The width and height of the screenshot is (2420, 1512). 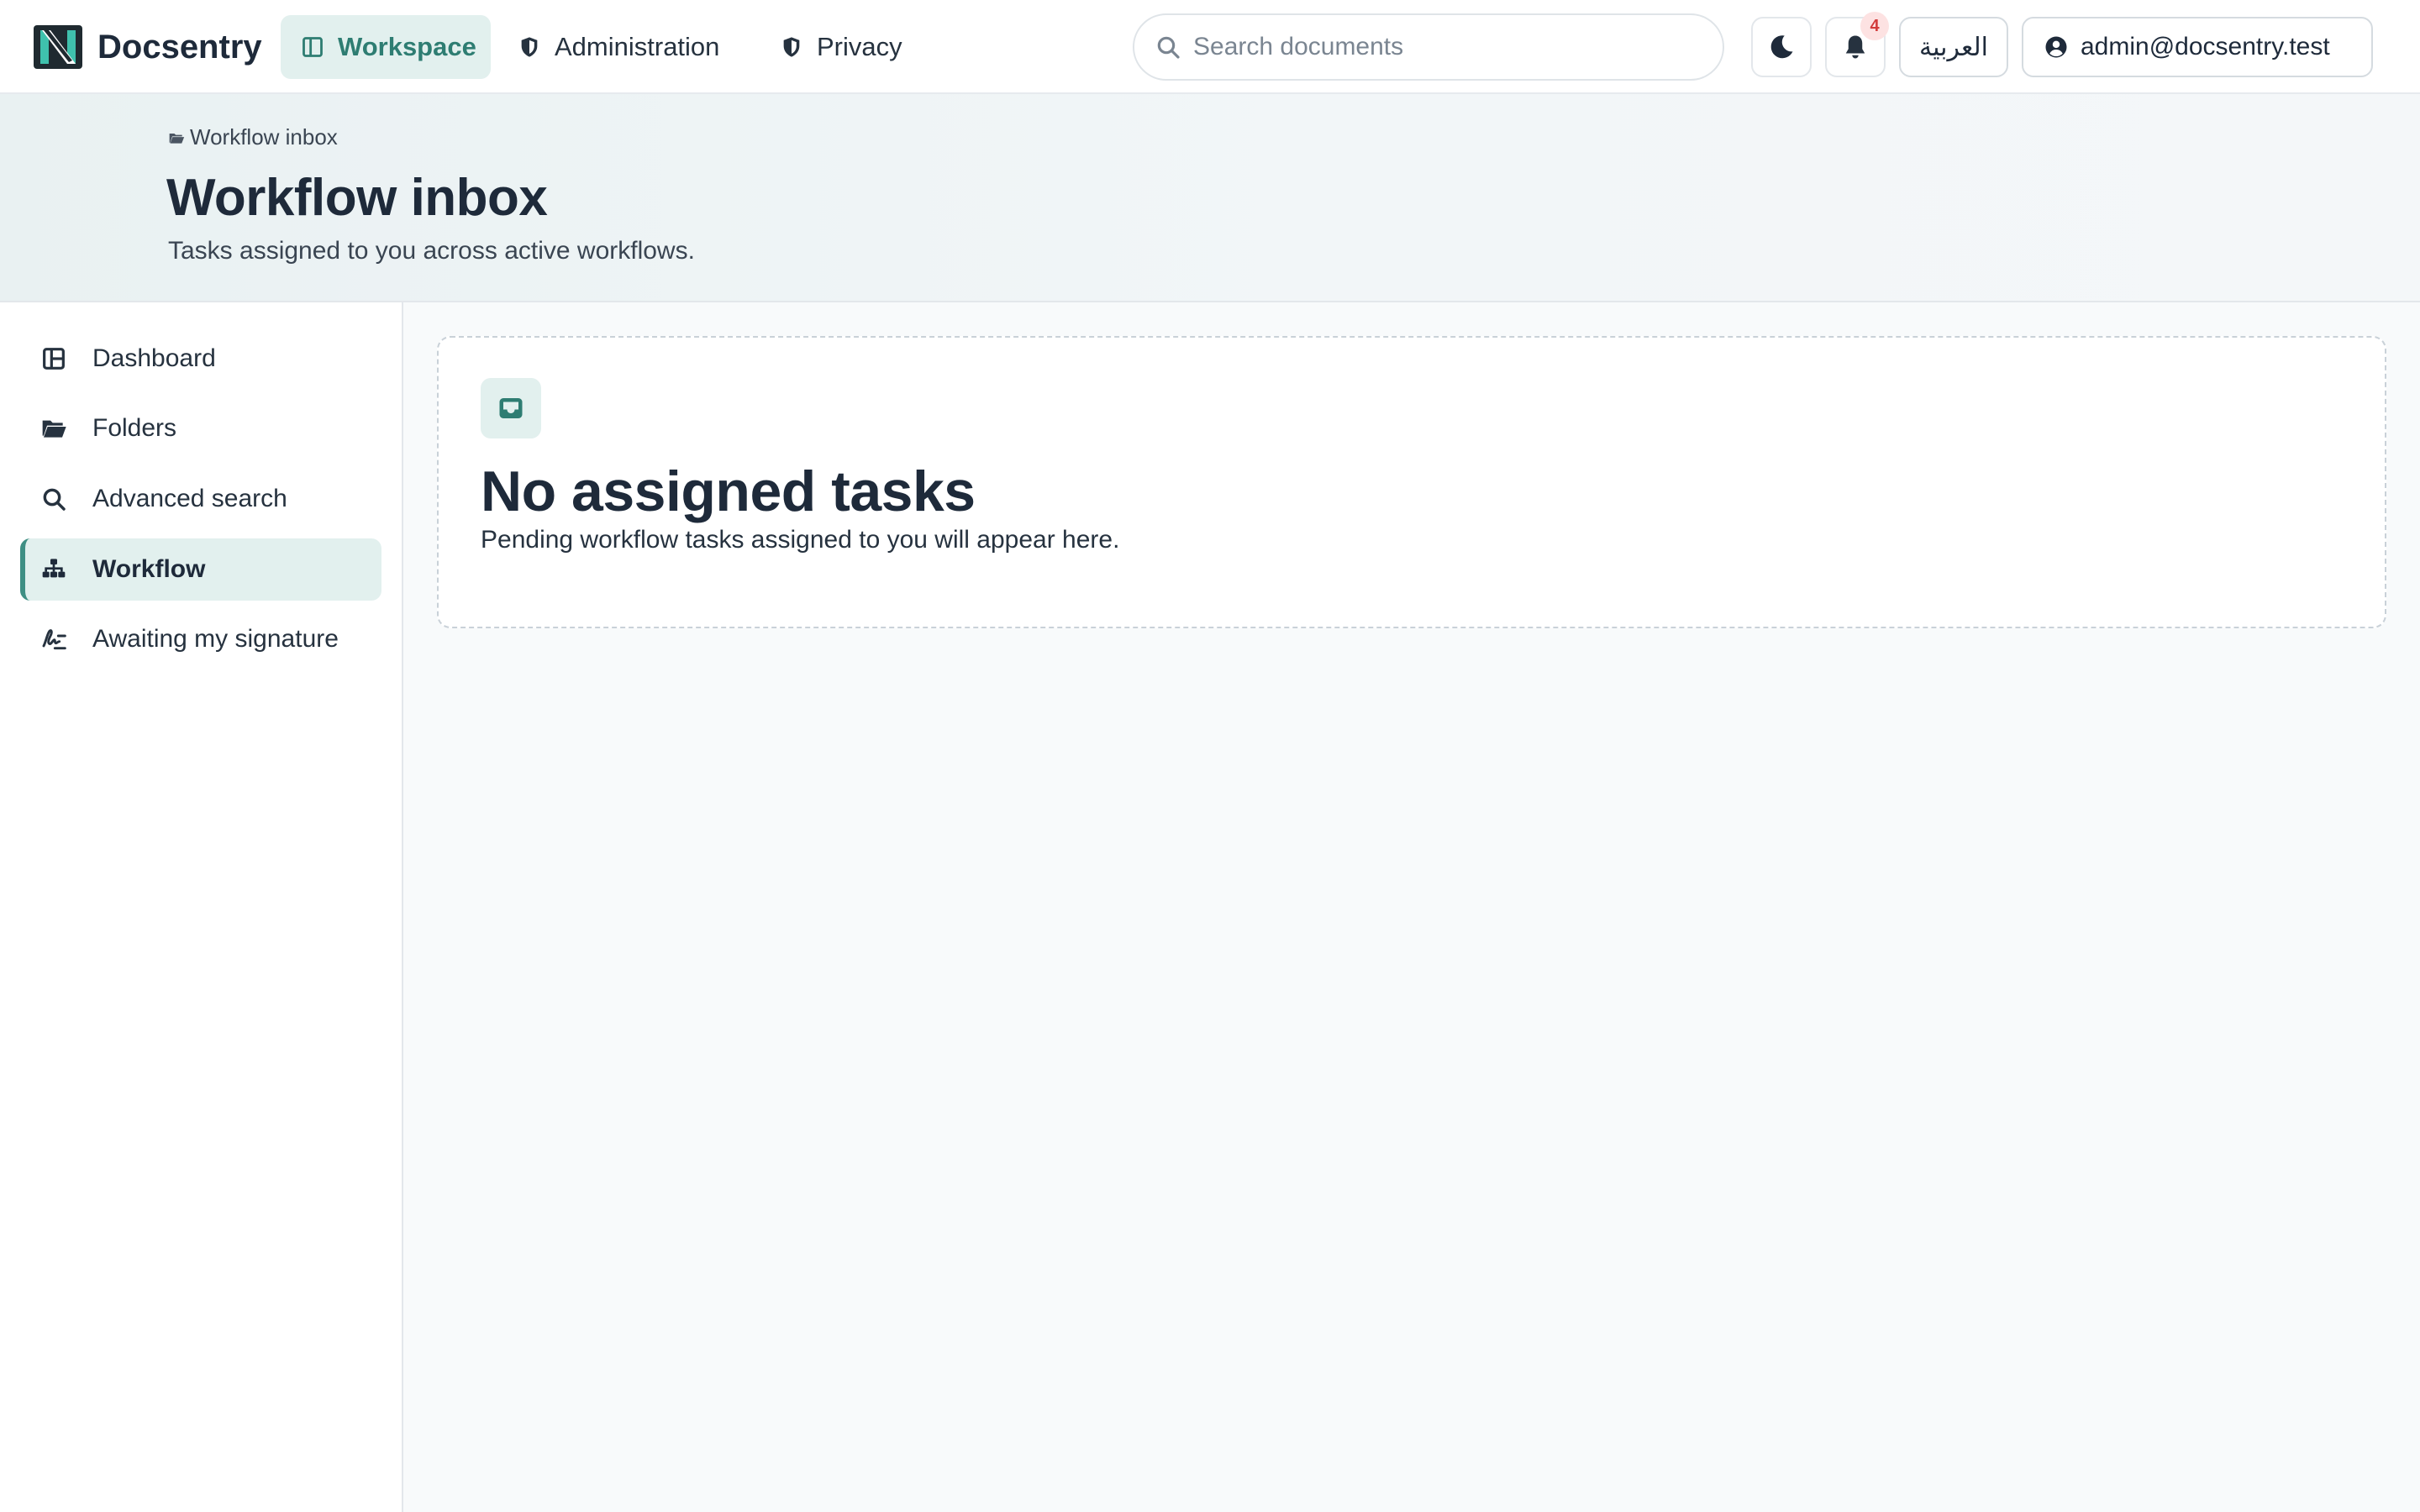 I want to click on search-box, so click(x=1428, y=47).